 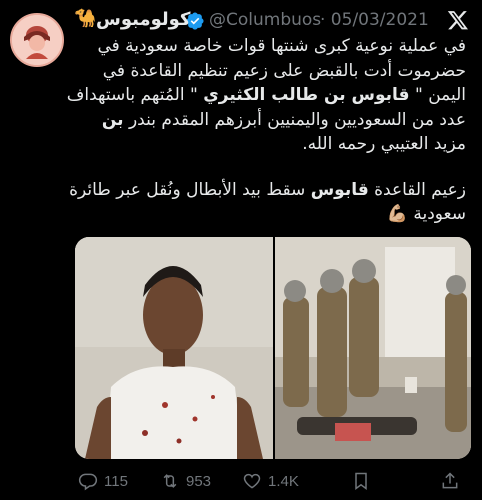 I want to click on share-button, so click(x=450, y=481).